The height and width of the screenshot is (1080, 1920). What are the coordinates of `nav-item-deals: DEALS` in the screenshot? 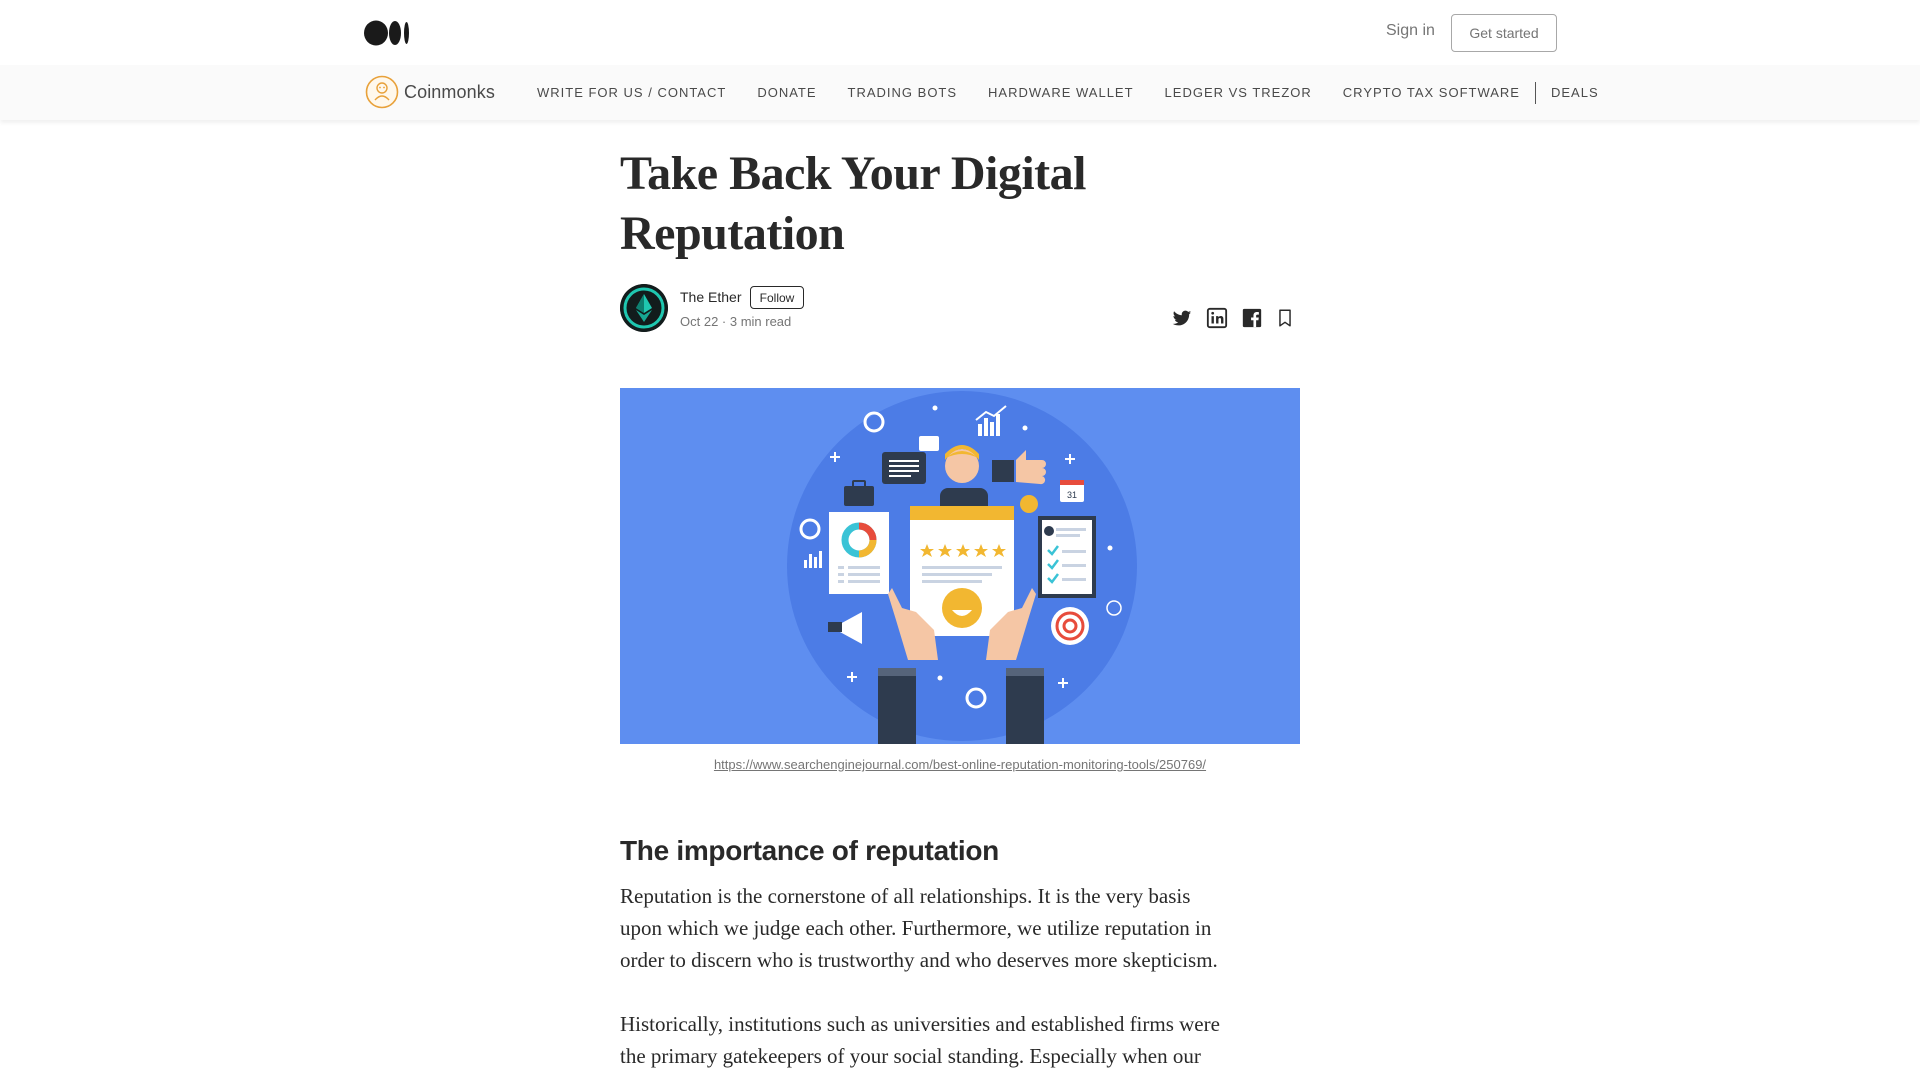 It's located at (1575, 92).